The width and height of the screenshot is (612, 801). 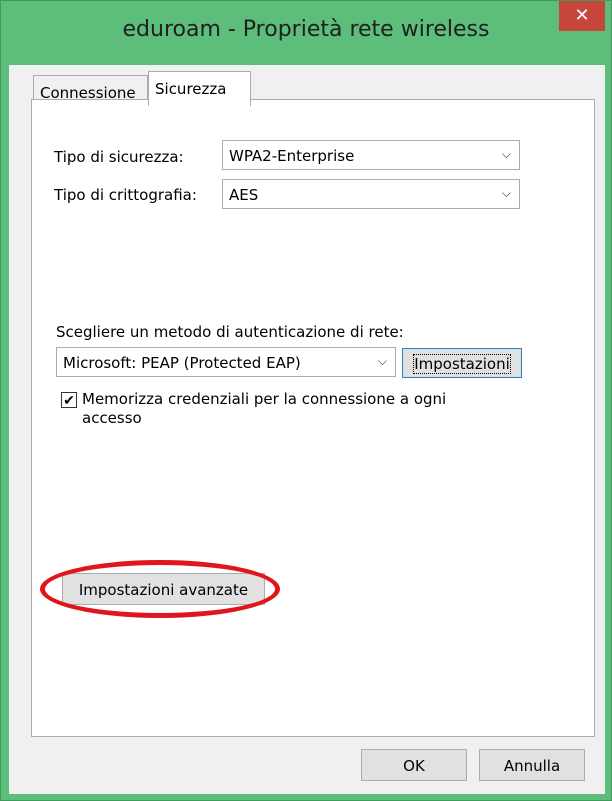 I want to click on encryption-type-label: Tipo di crittografia:, so click(x=125, y=195).